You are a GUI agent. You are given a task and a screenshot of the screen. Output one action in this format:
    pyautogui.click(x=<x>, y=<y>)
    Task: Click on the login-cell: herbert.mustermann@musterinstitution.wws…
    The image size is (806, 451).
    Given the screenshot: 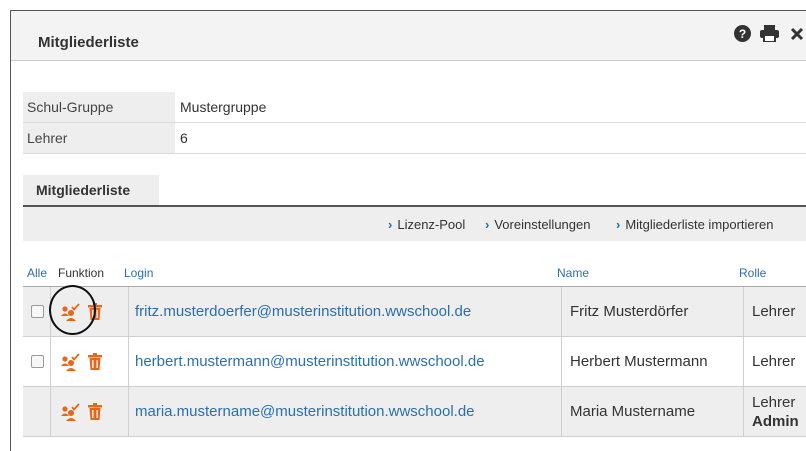 What is the action you would take?
    pyautogui.click(x=310, y=361)
    